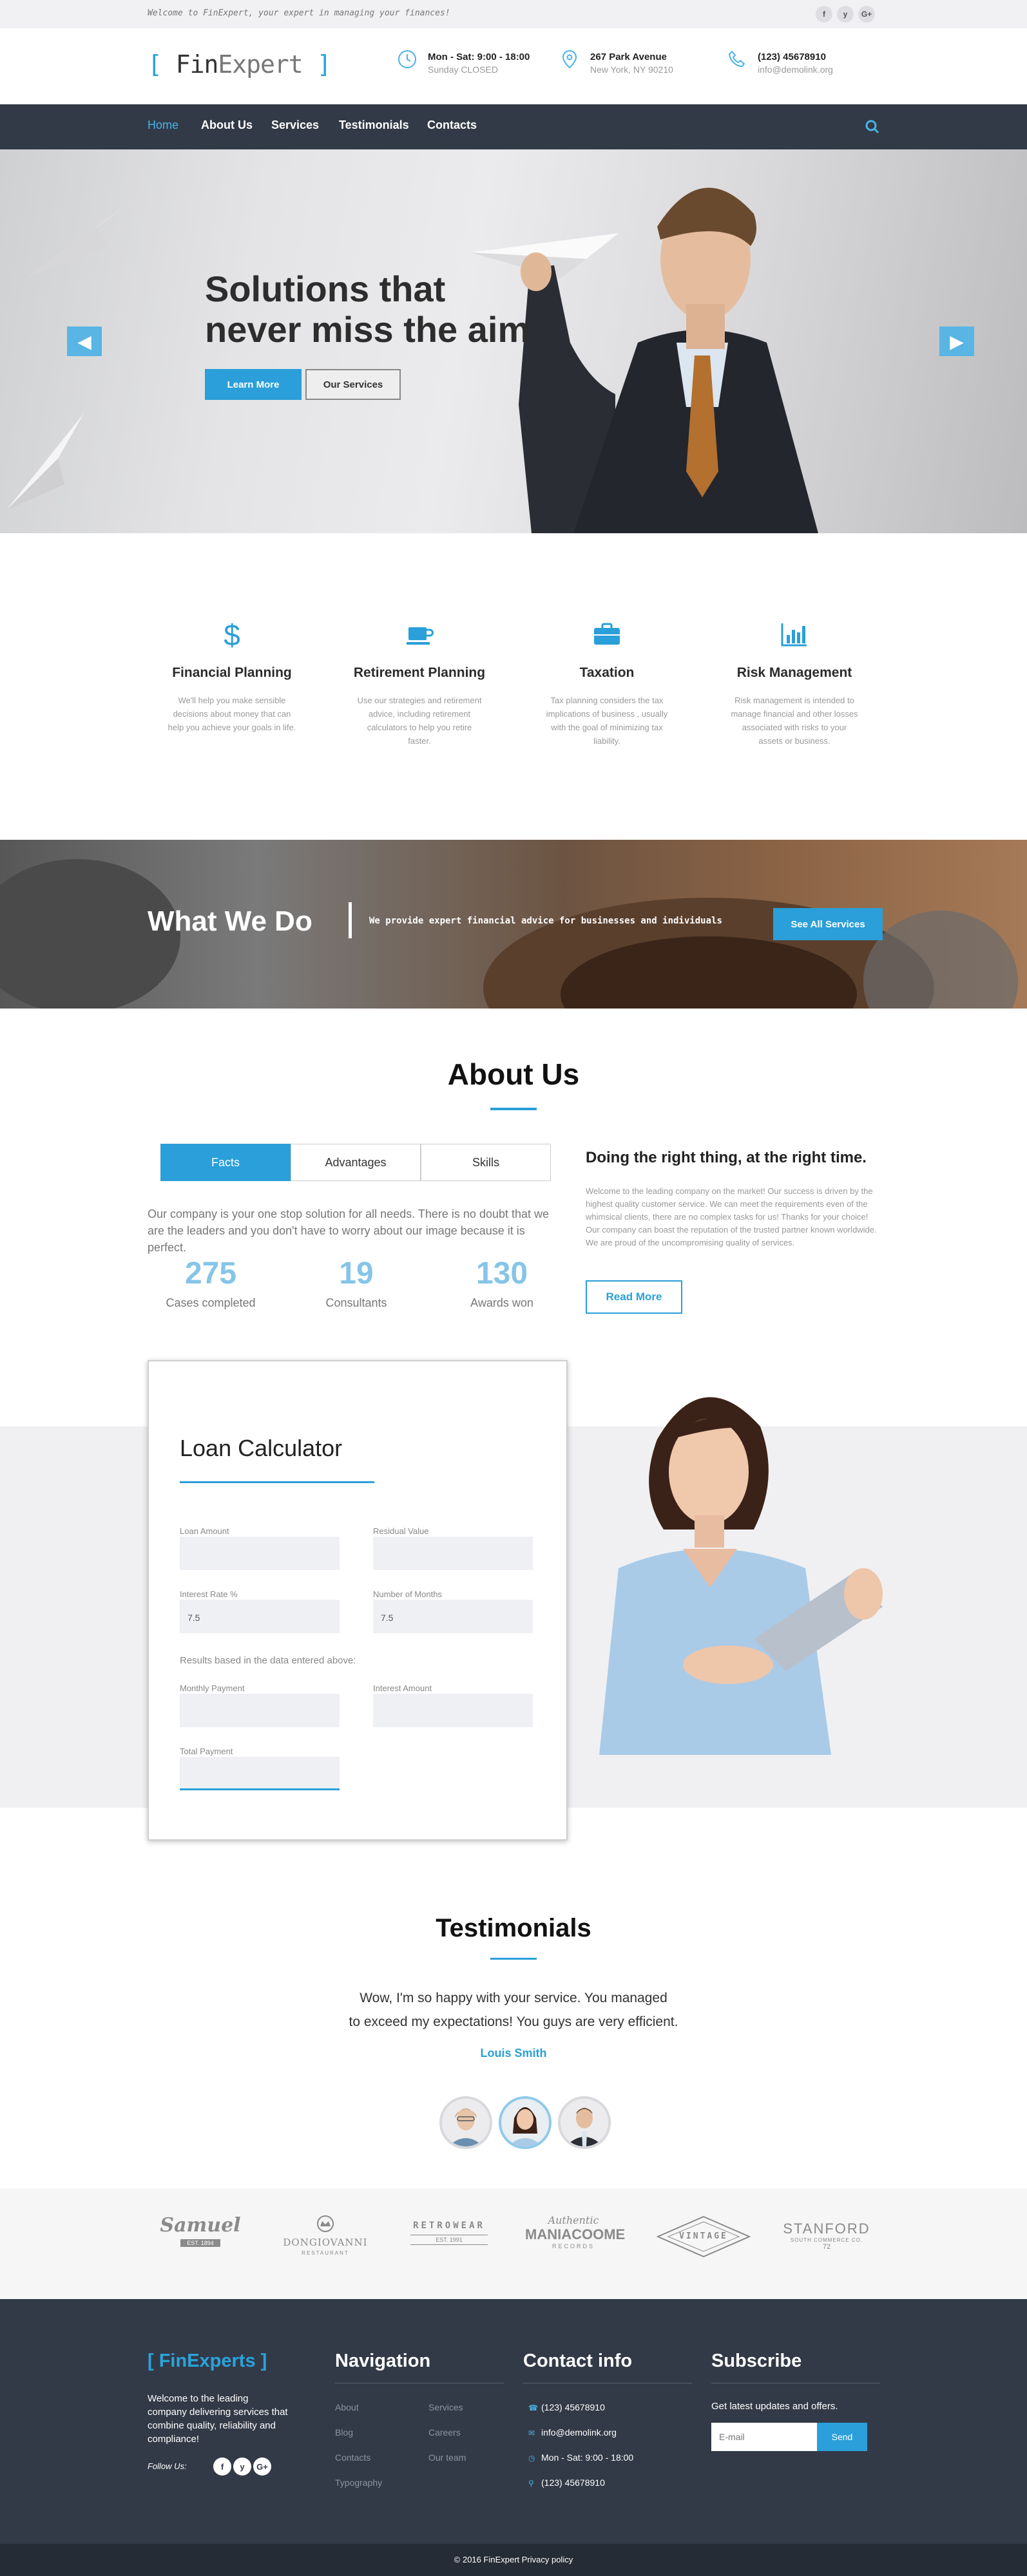  Describe the element at coordinates (356, 1162) in the screenshot. I see `tab-advantages: Advantages` at that location.